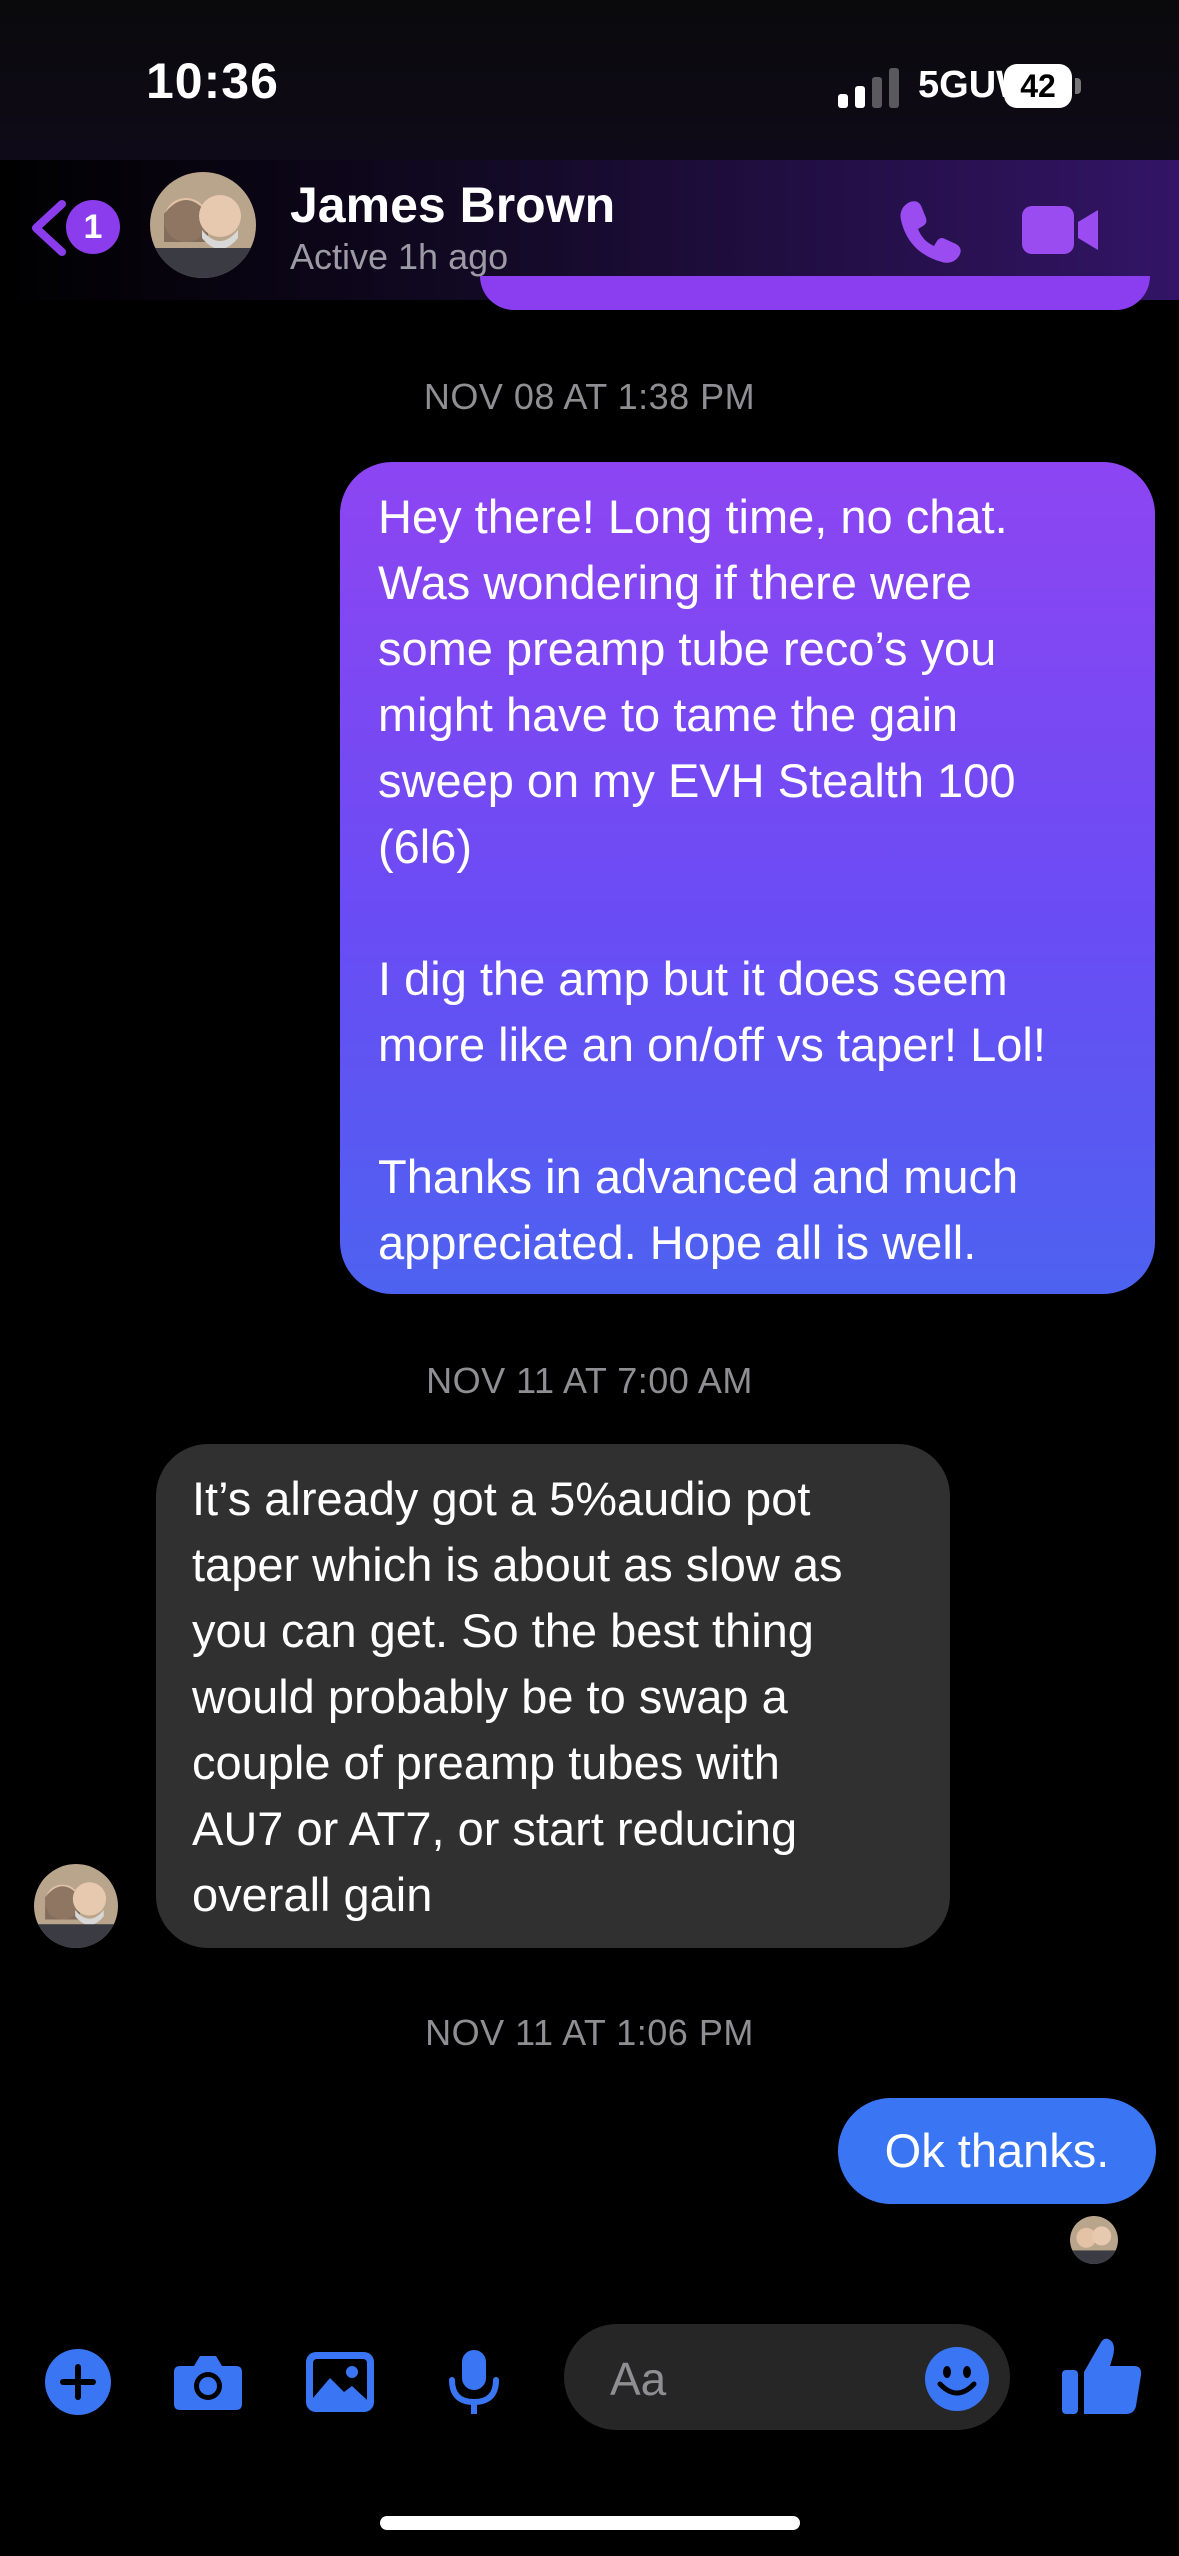 The image size is (1179, 2556). What do you see at coordinates (1038, 86) in the screenshot?
I see `battery-level: 42` at bounding box center [1038, 86].